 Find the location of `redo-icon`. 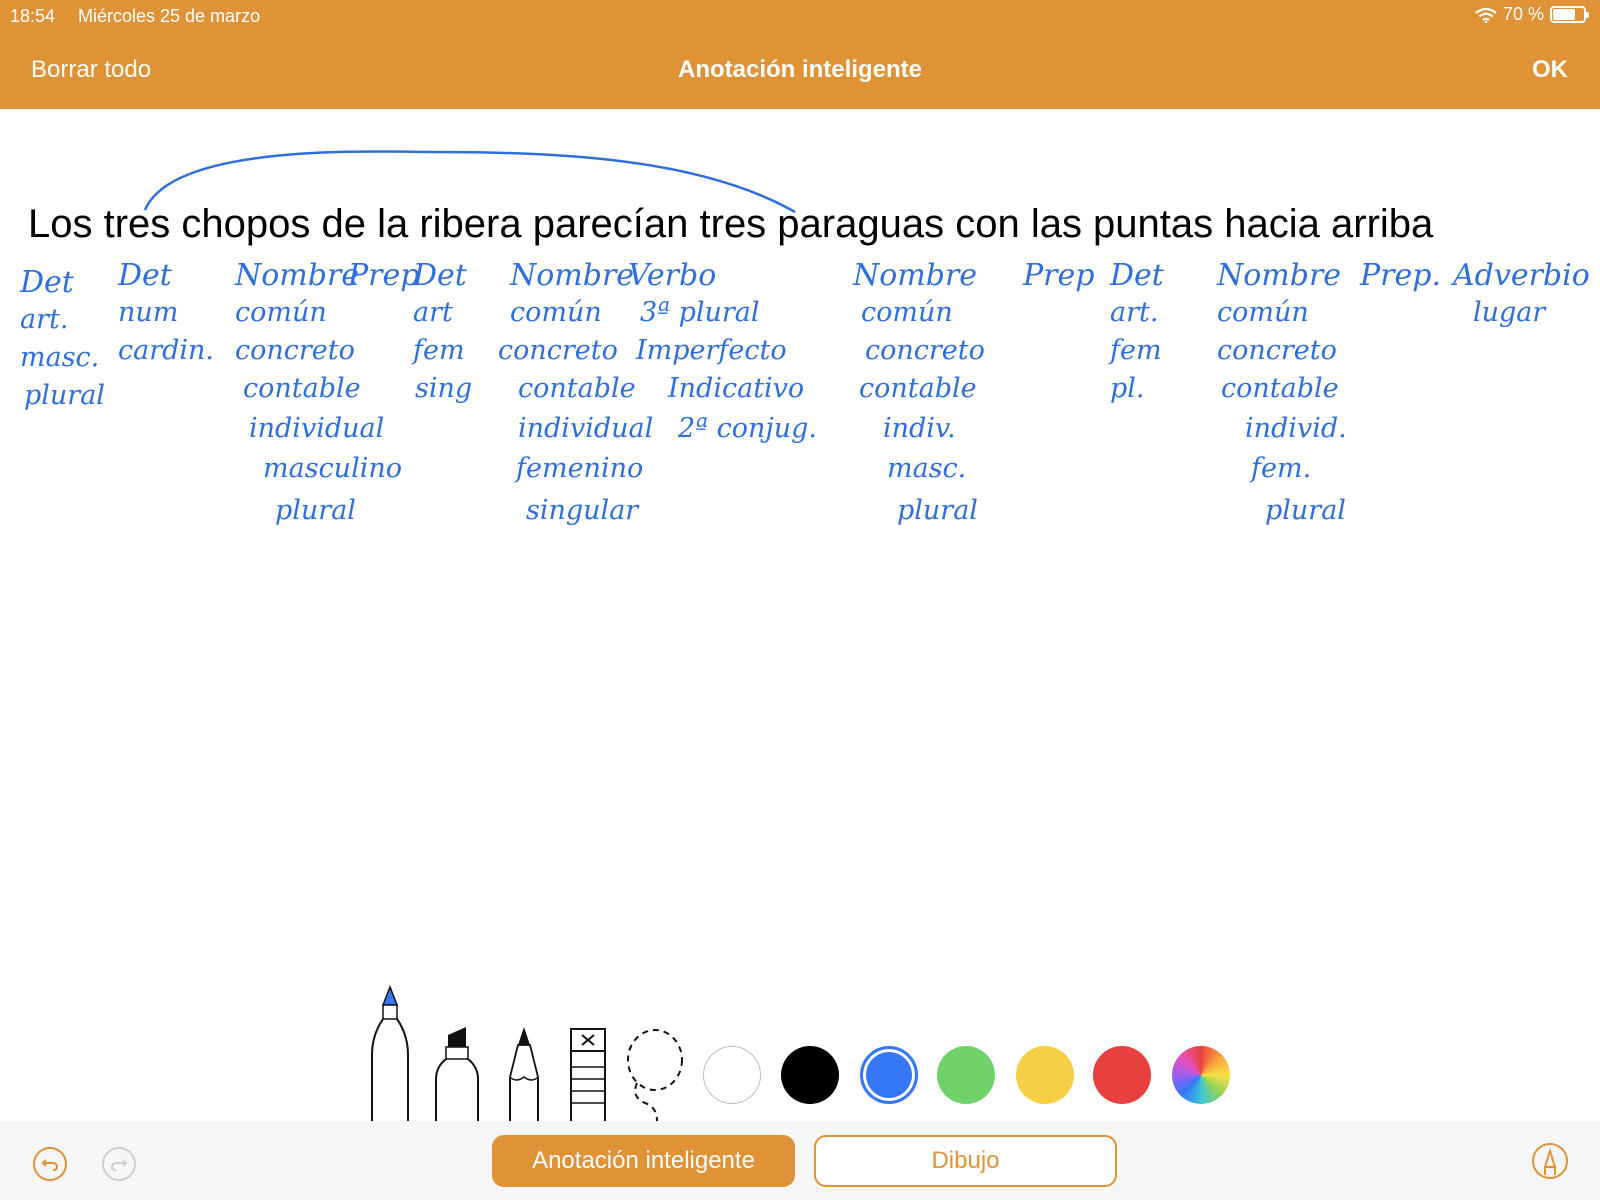

redo-icon is located at coordinates (119, 1165).